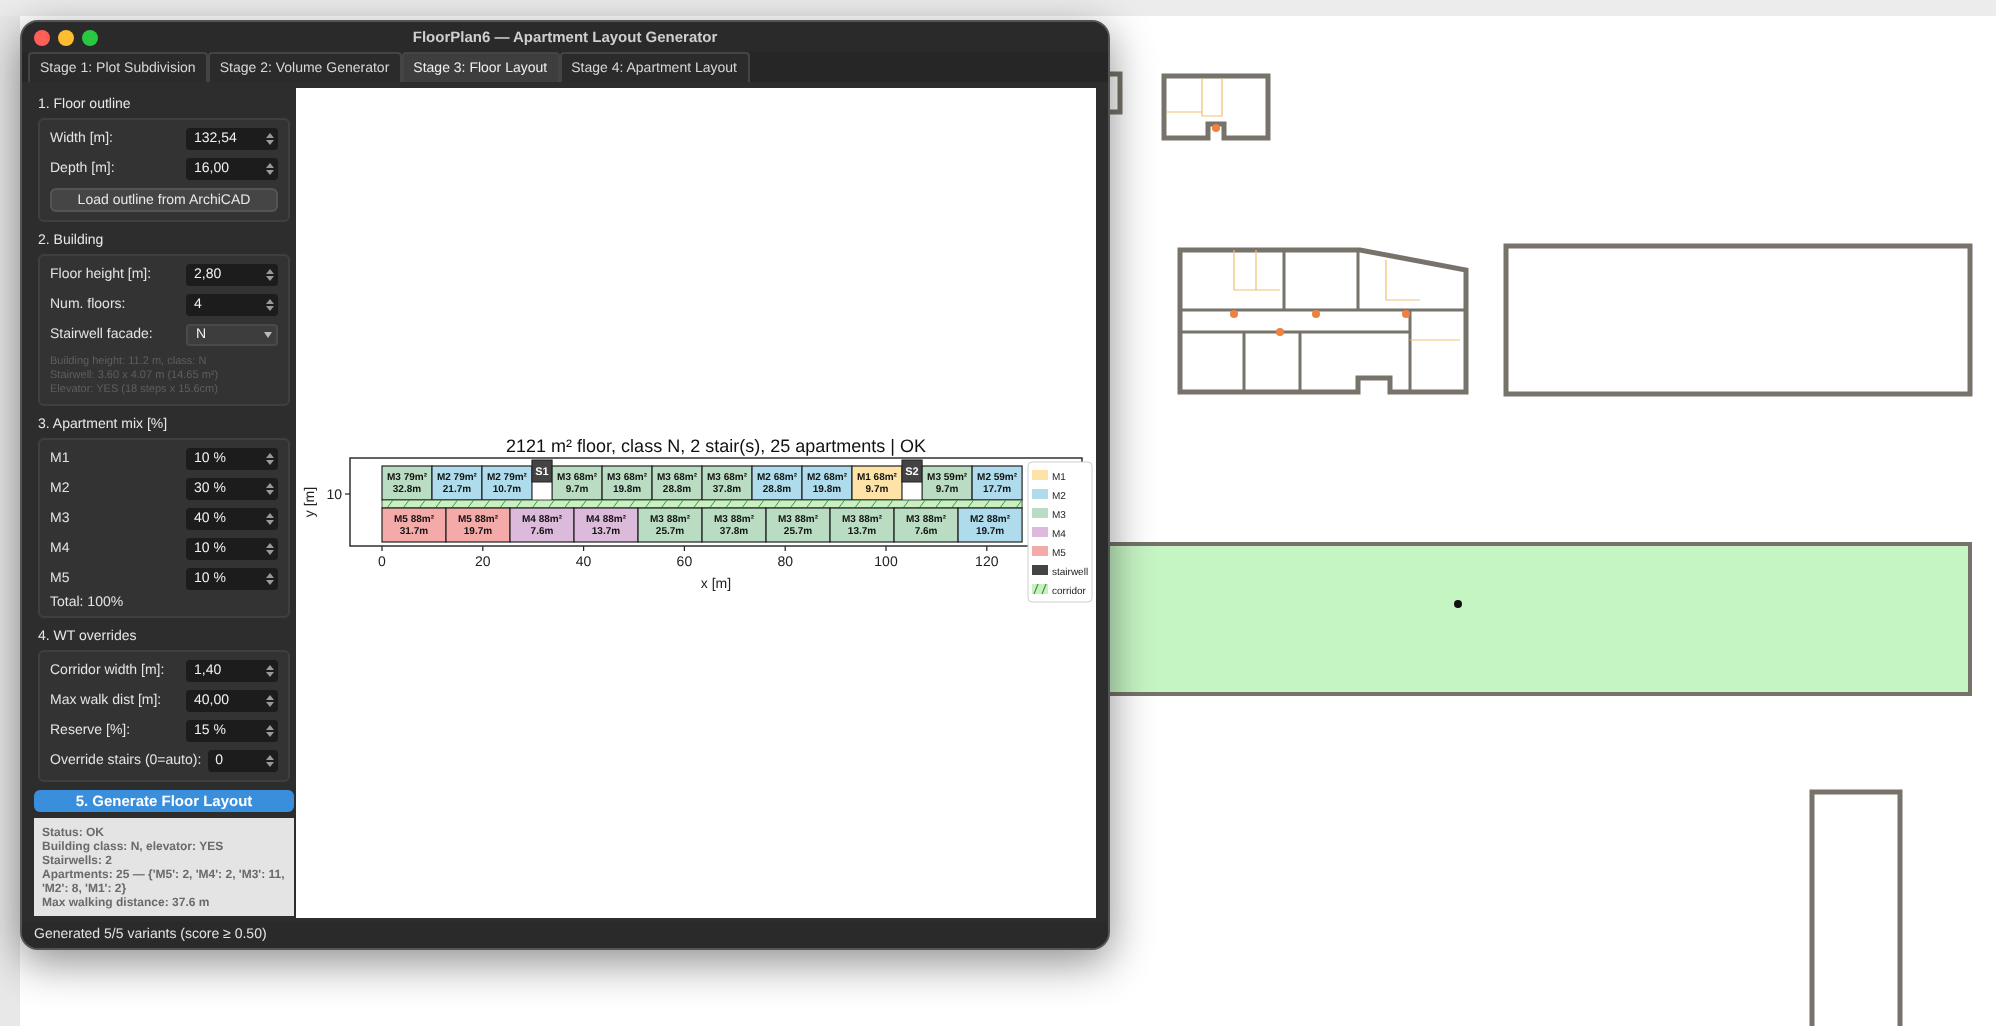 Image resolution: width=1996 pixels, height=1026 pixels. Describe the element at coordinates (1458, 604) in the screenshot. I see `center-point` at that location.